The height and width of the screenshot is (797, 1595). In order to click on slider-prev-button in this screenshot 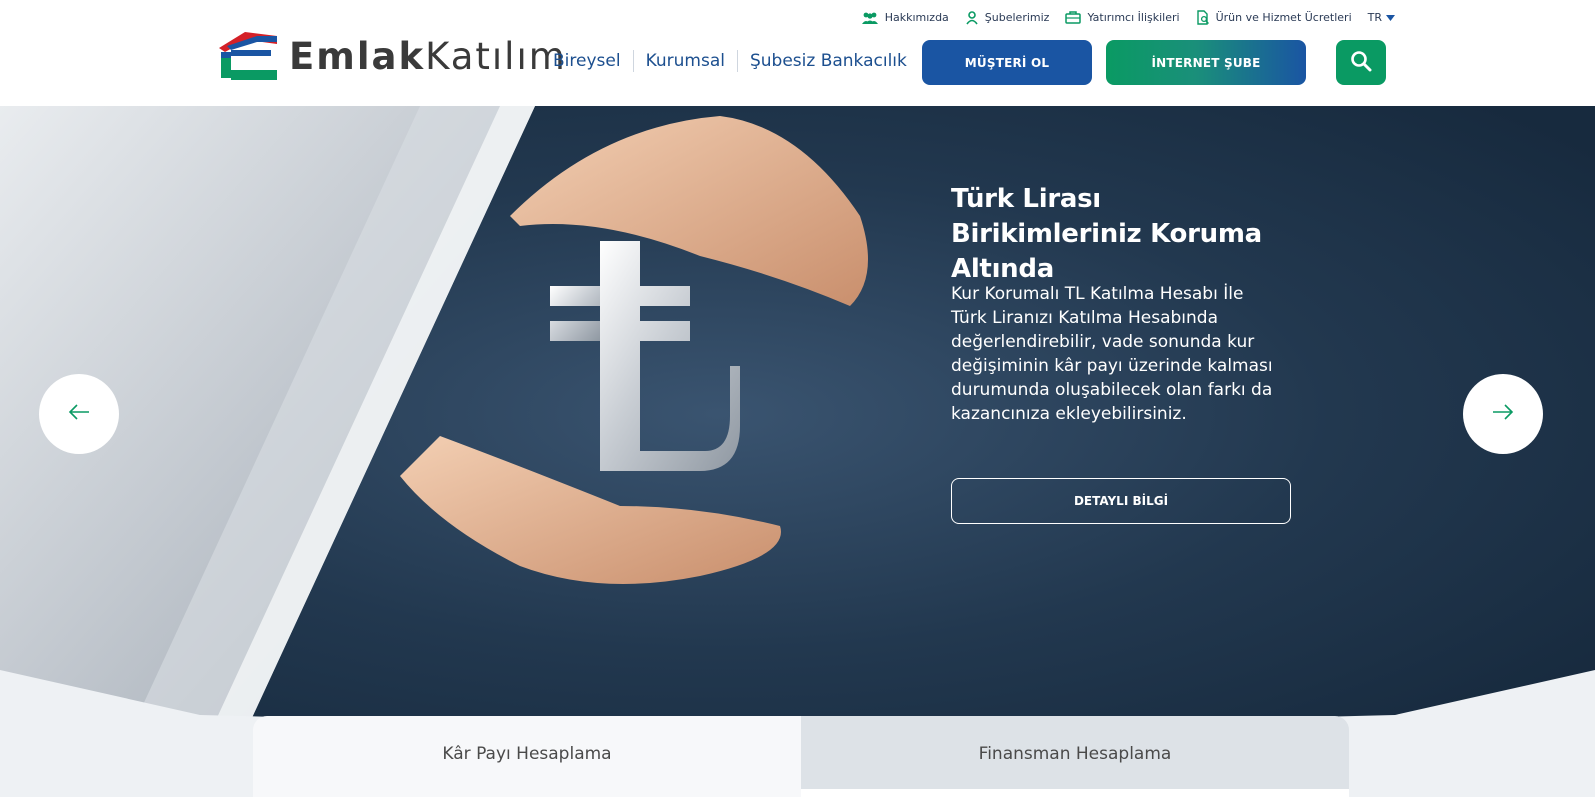, I will do `click(79, 414)`.